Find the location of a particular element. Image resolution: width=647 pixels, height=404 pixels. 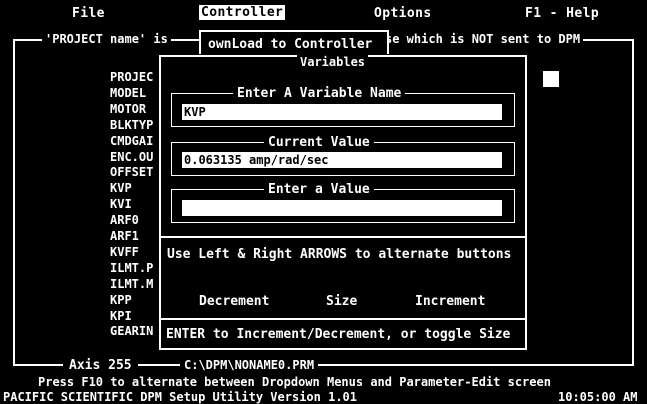

variable-name-label: Enter A Variable Name is located at coordinates (319, 93).